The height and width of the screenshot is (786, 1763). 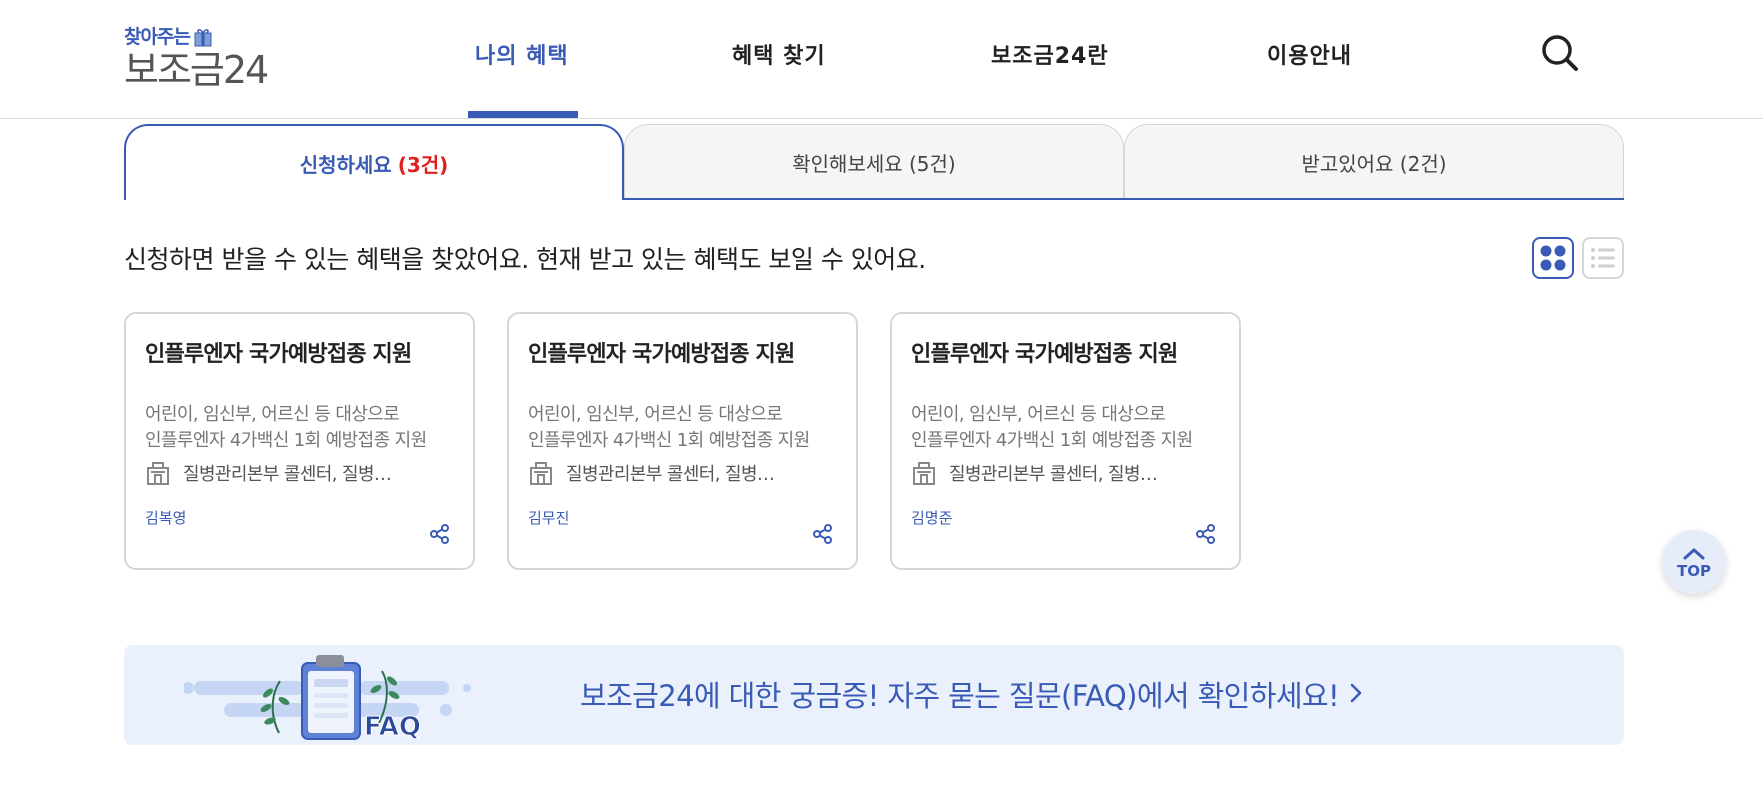 What do you see at coordinates (932, 518) in the screenshot?
I see `card-person-name: 김명준` at bounding box center [932, 518].